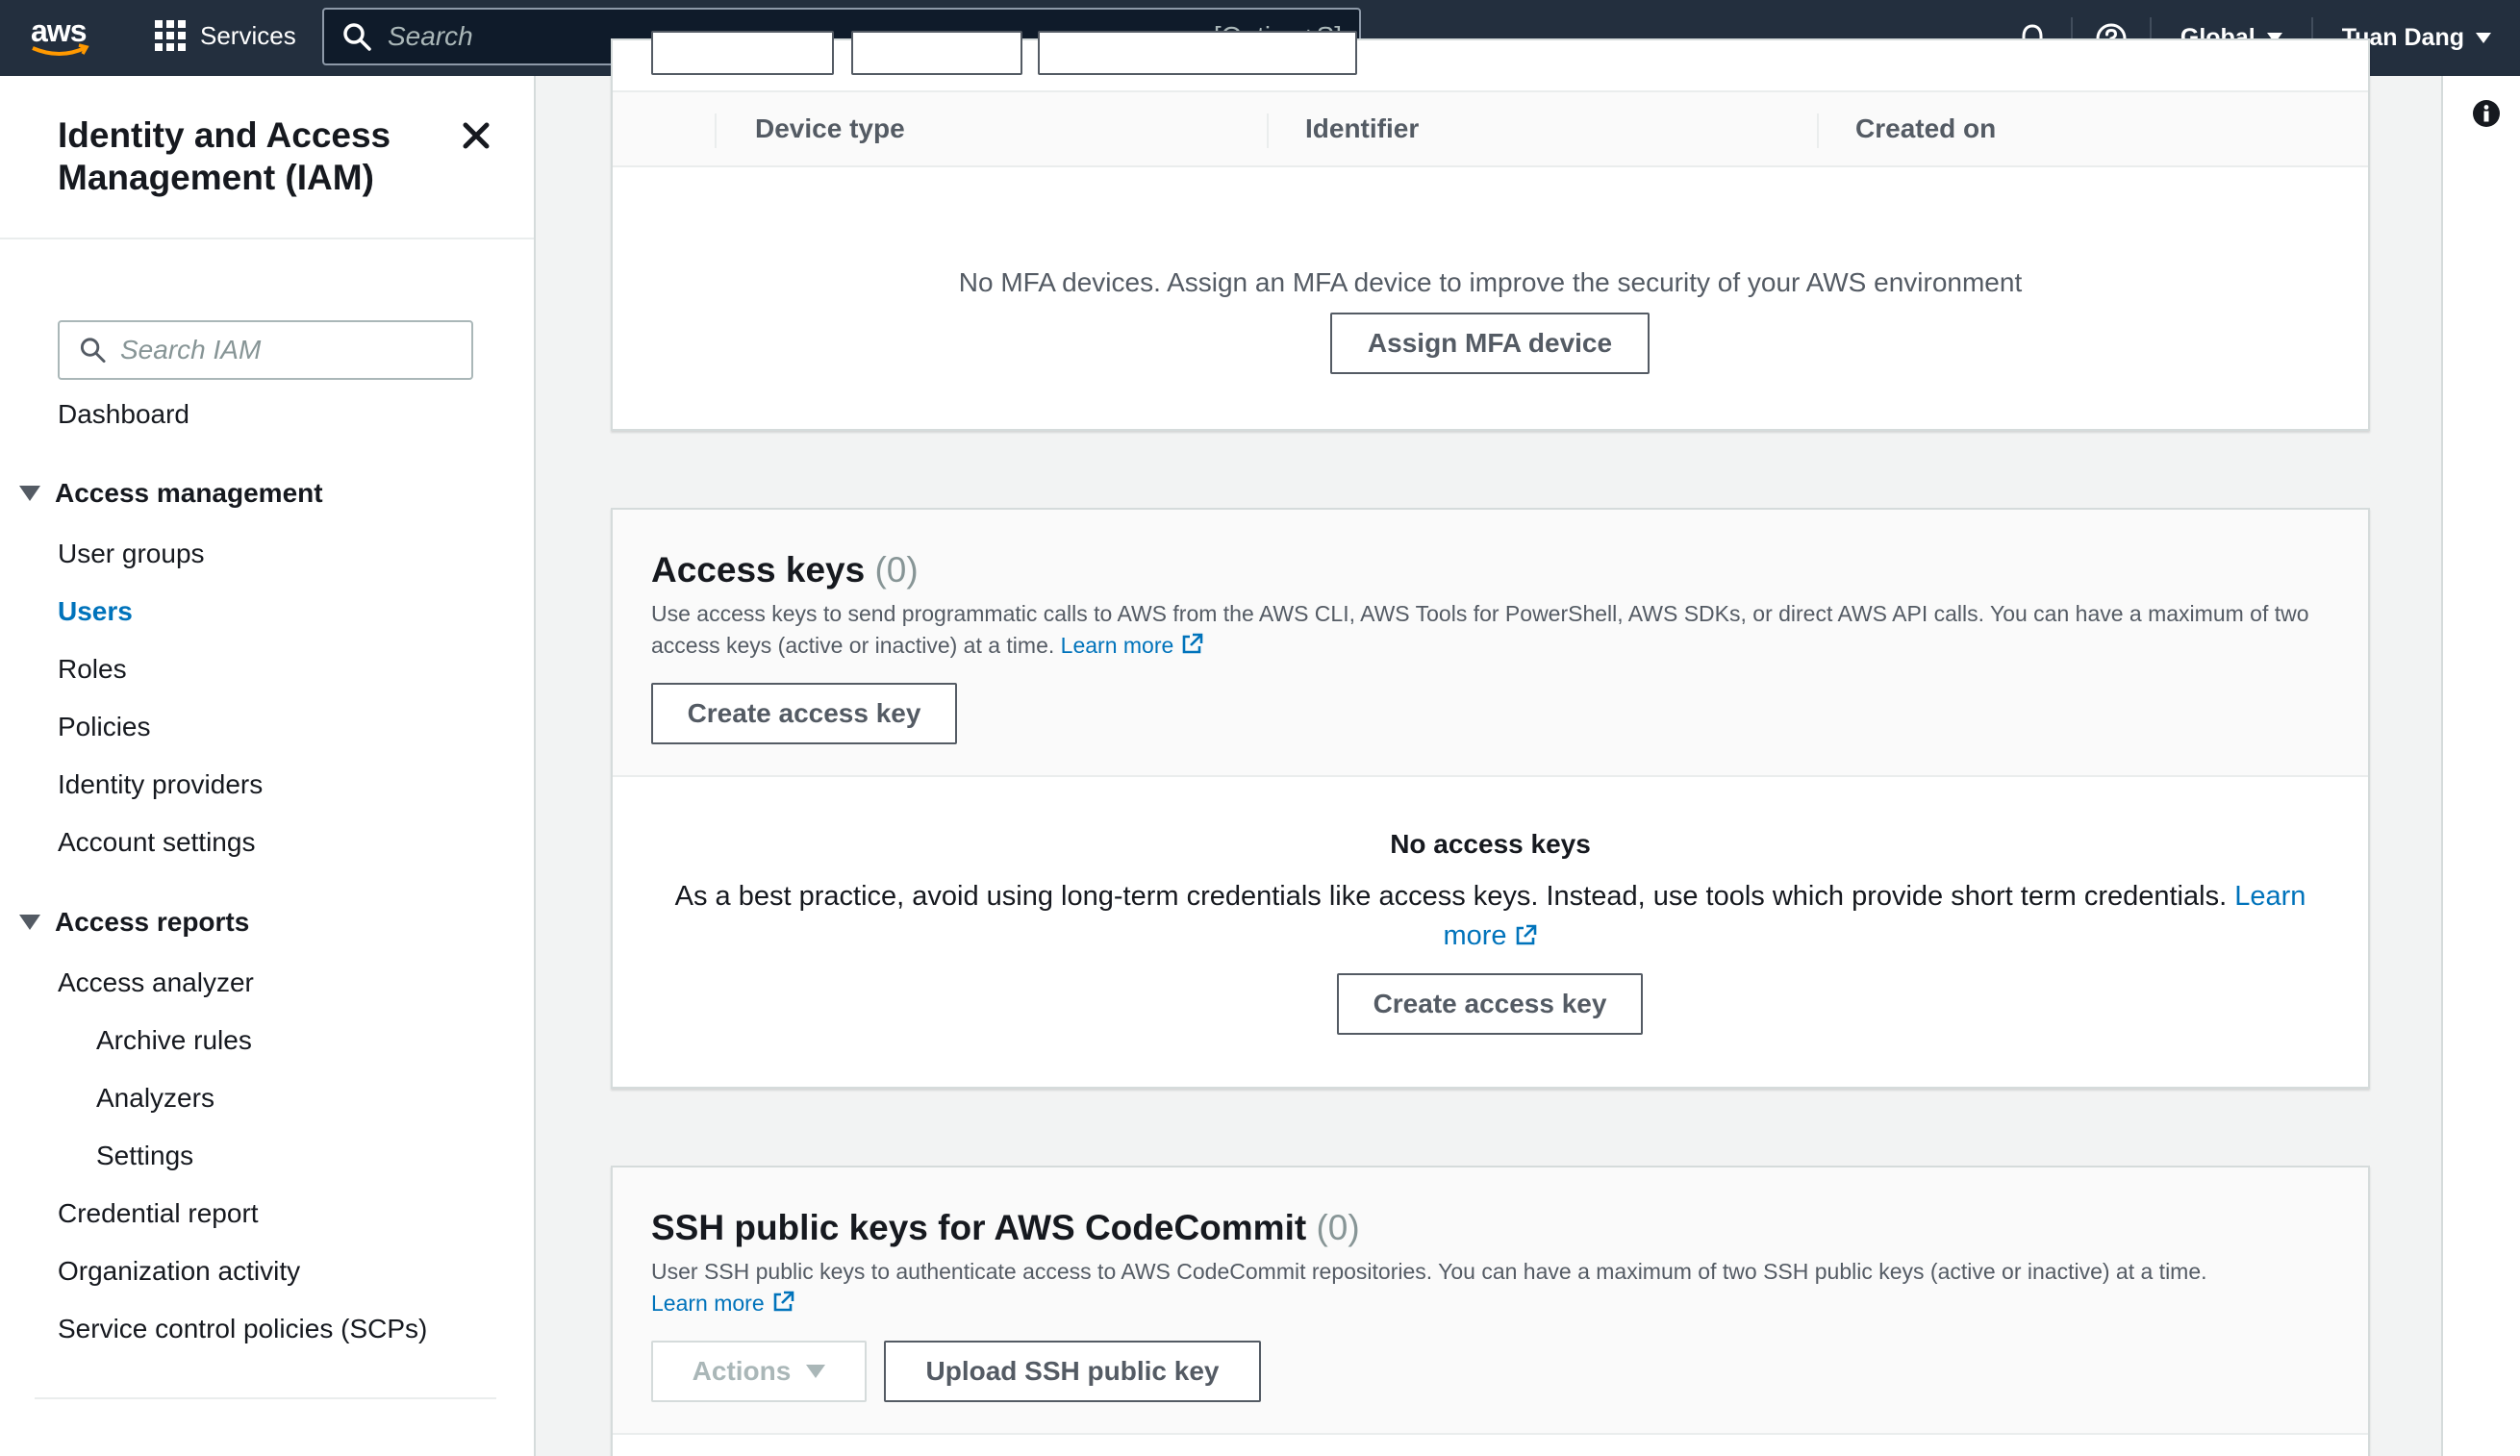  I want to click on sidebar-group-access-reports: Access reports, so click(134, 922).